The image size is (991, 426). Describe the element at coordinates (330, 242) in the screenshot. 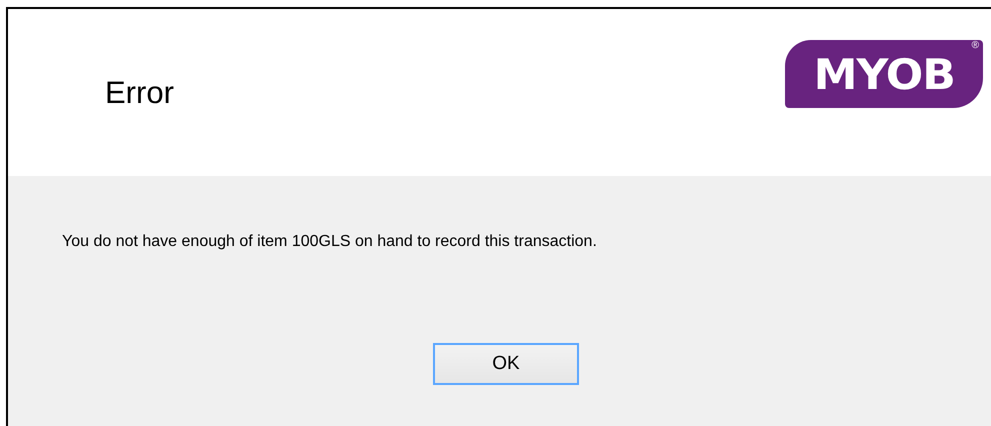

I see `error-message: You do not have enough of item 100GLS on hand to record this transaction.` at that location.